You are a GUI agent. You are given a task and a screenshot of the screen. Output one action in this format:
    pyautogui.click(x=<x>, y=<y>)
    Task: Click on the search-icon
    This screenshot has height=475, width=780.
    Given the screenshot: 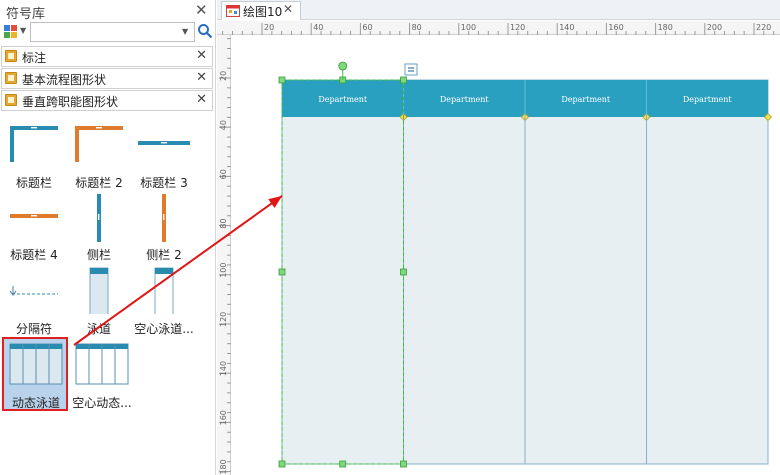 What is the action you would take?
    pyautogui.click(x=205, y=31)
    